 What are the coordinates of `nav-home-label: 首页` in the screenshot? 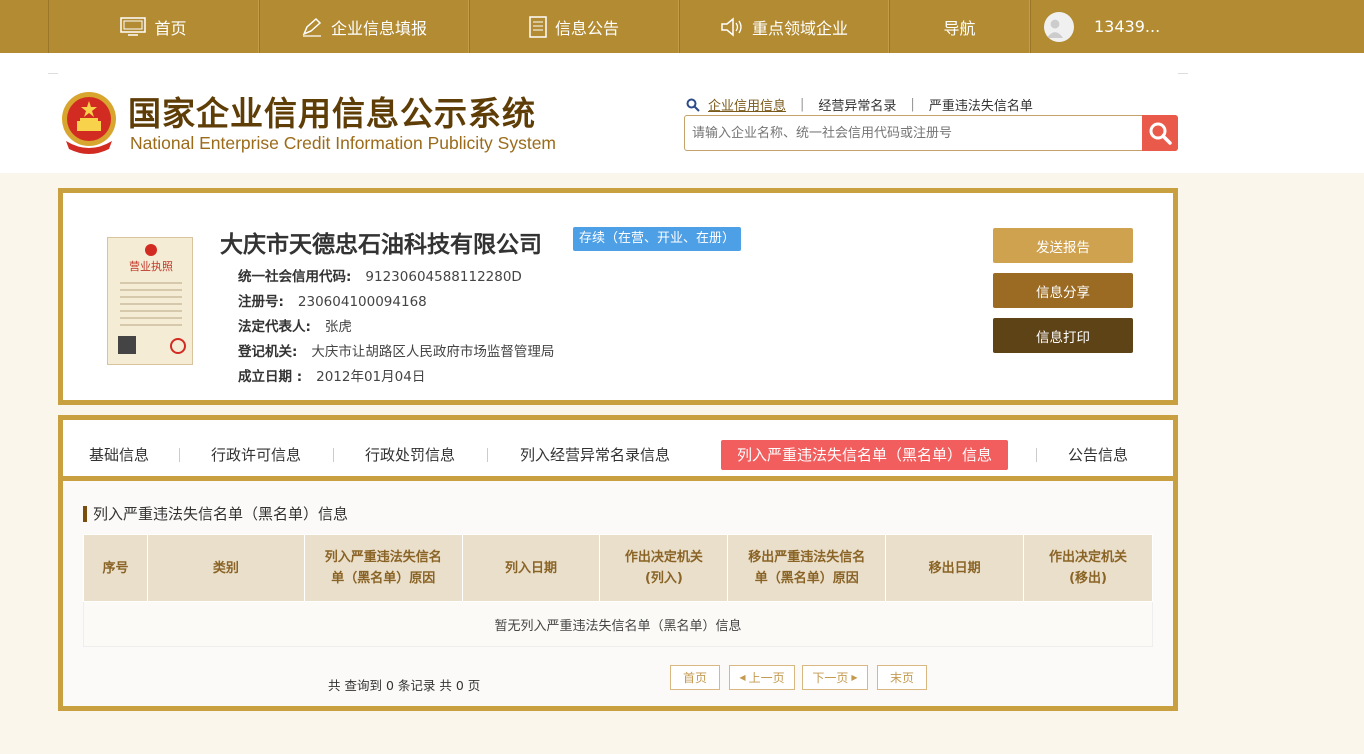 It's located at (170, 28).